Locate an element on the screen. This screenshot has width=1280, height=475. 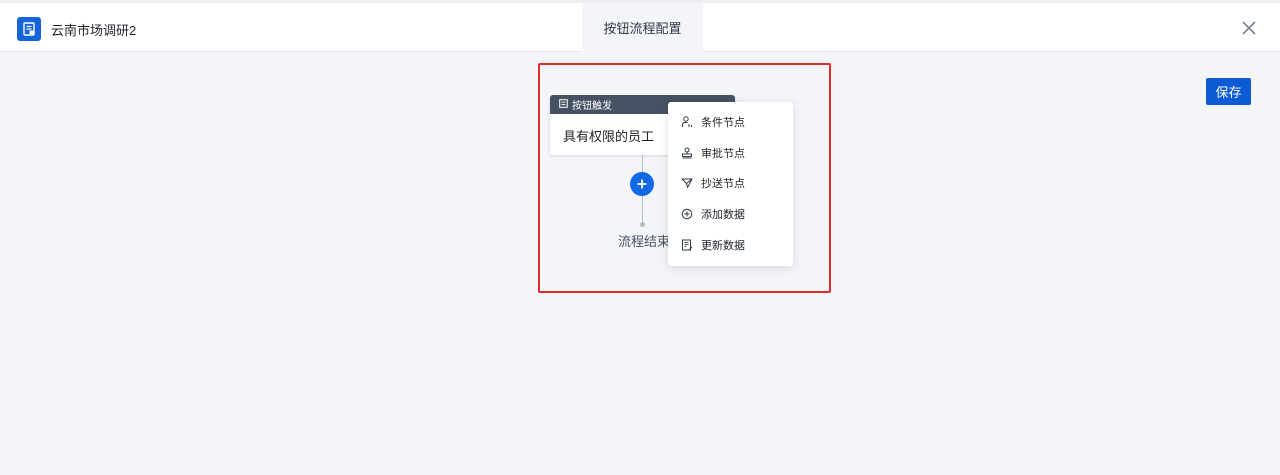
form-icon is located at coordinates (563, 104).